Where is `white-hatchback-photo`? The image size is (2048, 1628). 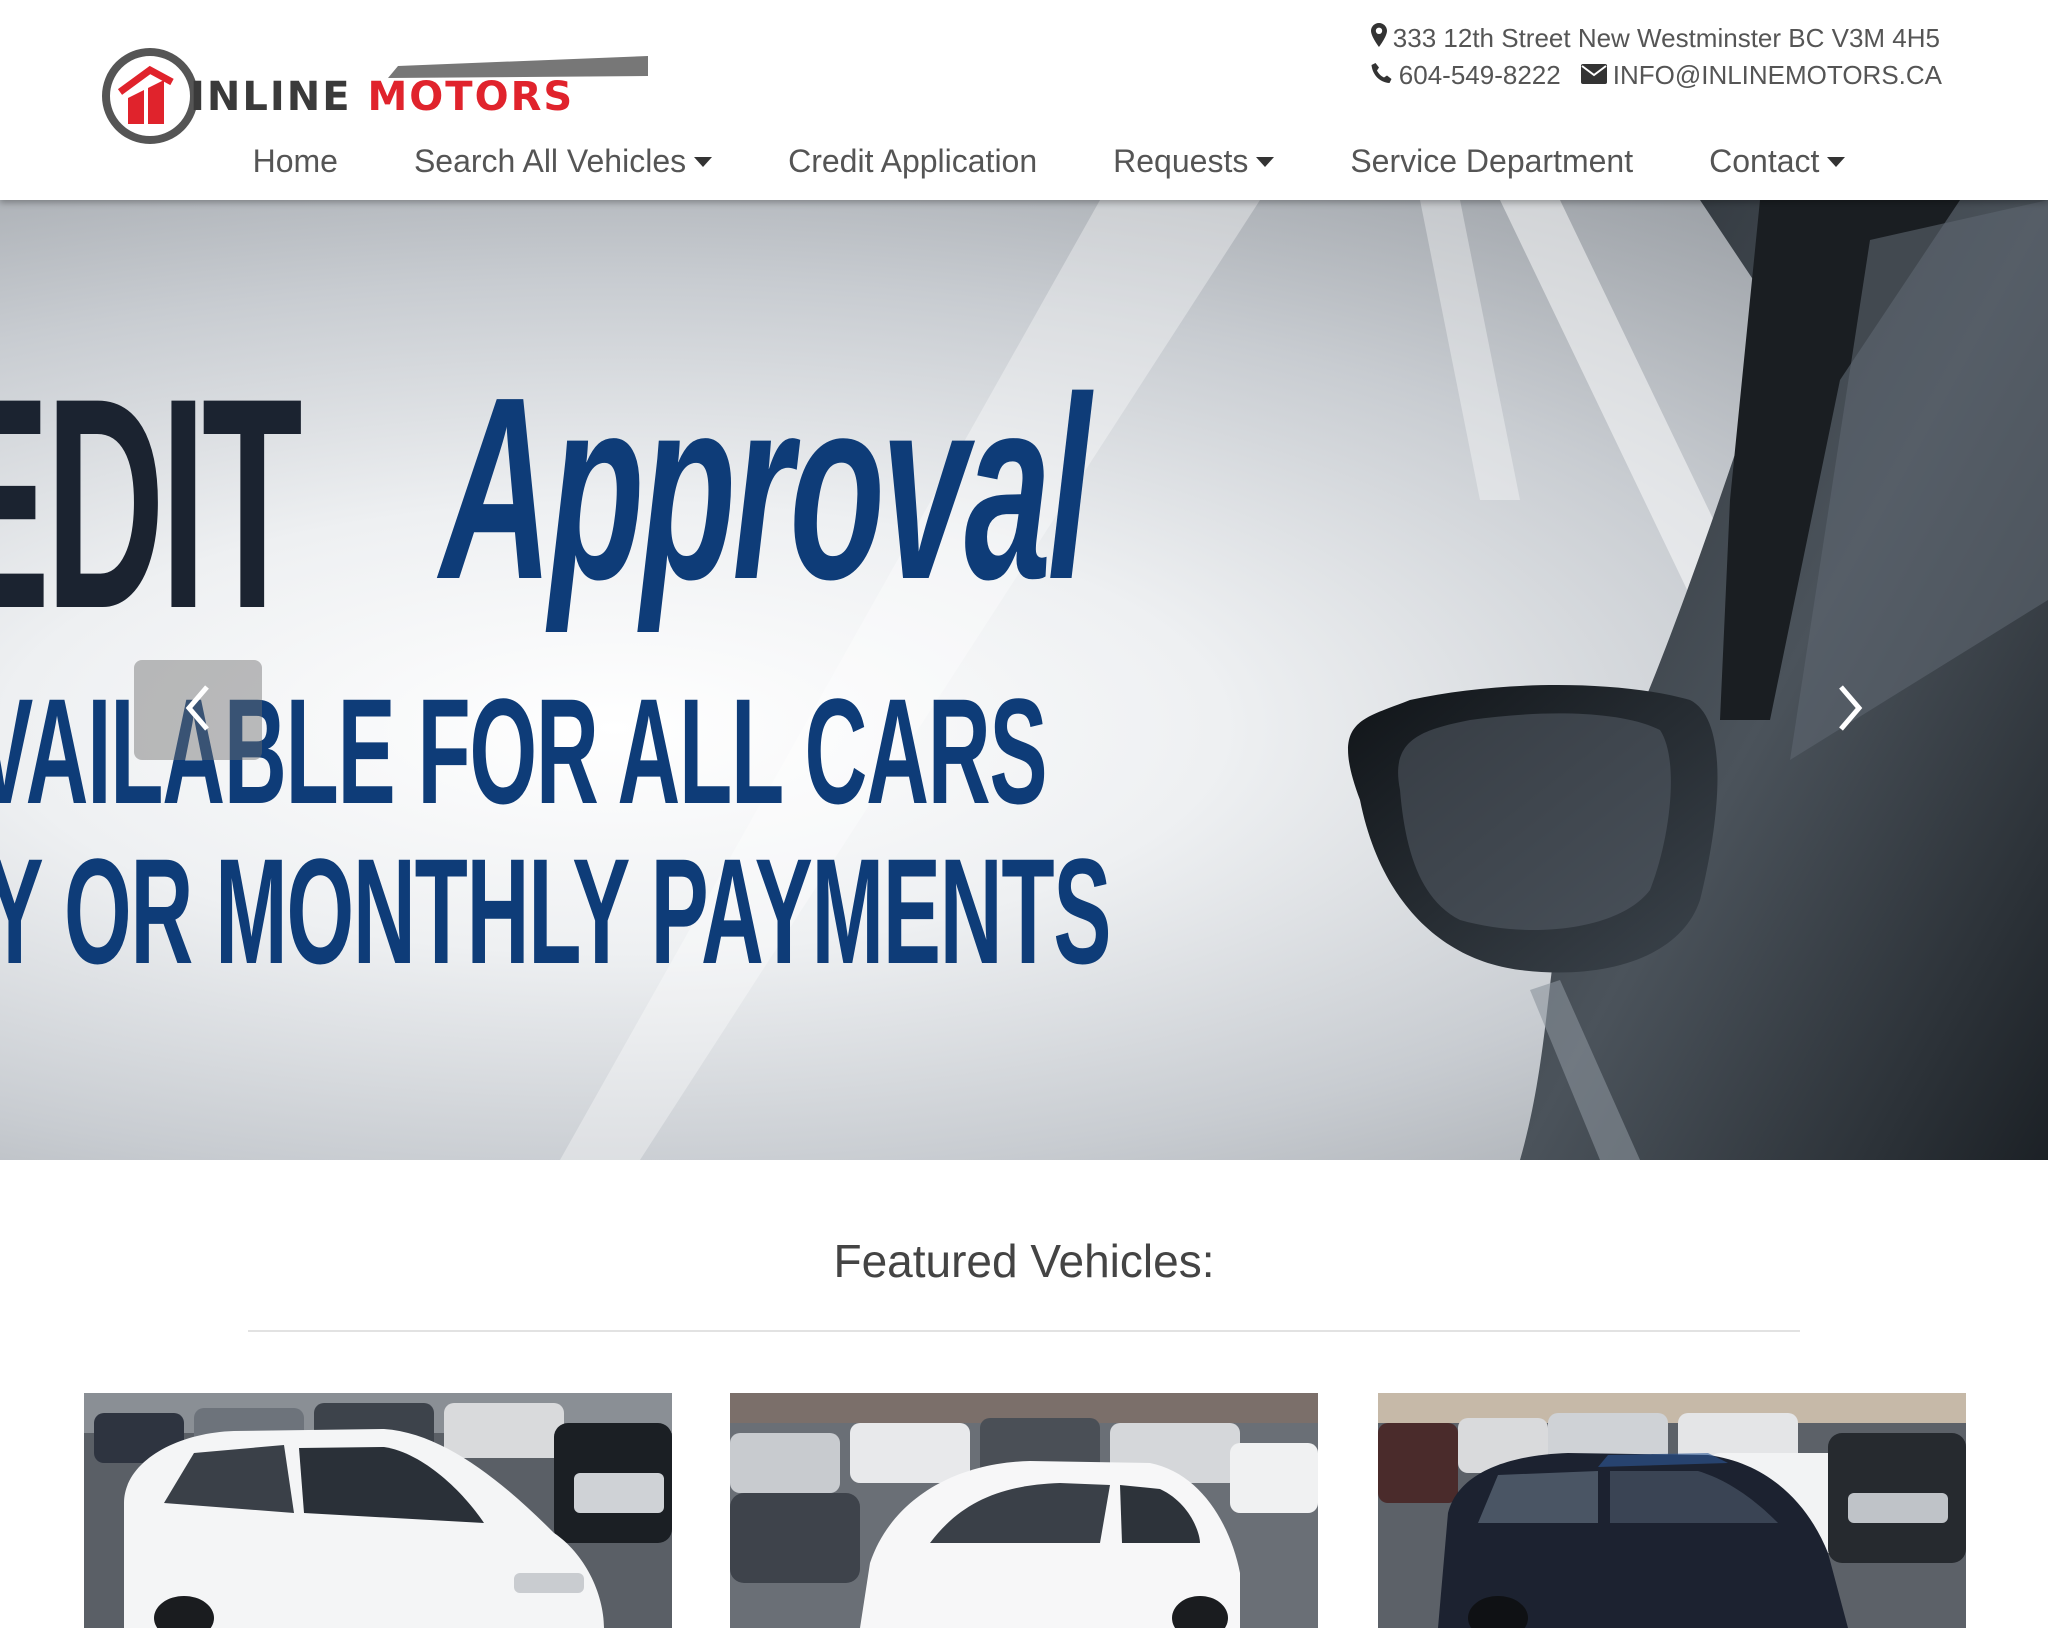
white-hatchback-photo is located at coordinates (1024, 1510).